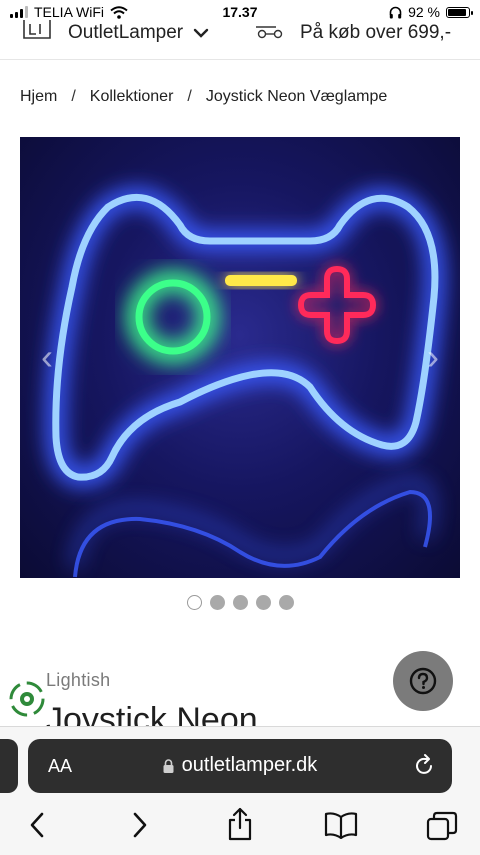  I want to click on back-icon, so click(37, 825).